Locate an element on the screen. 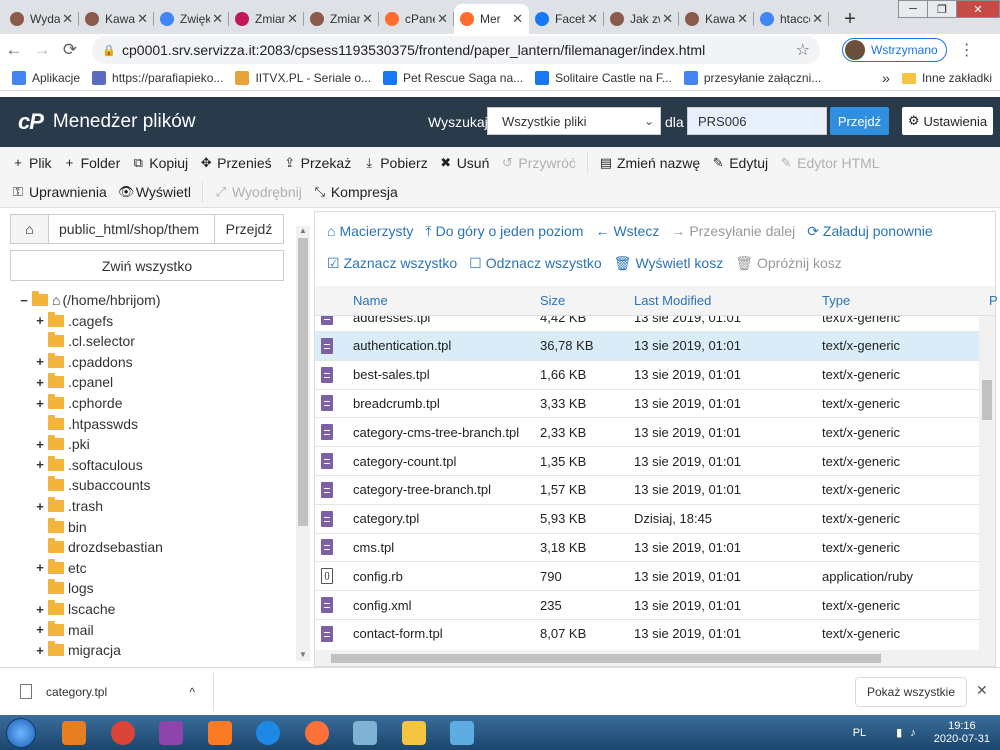 This screenshot has height=750, width=1000. search-go-button: Przejdź is located at coordinates (859, 121).